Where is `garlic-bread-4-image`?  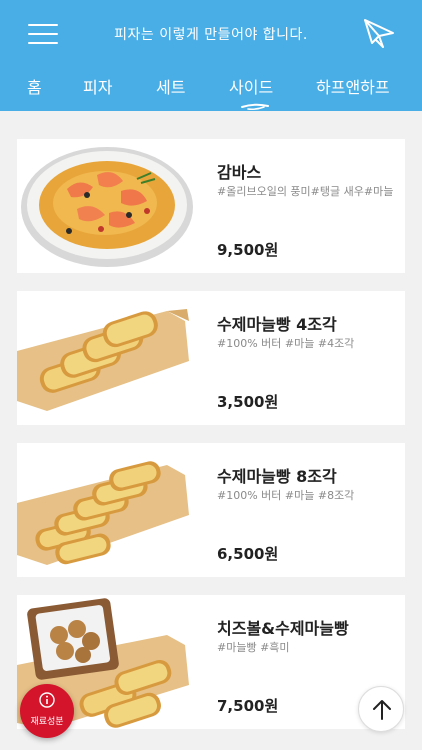
garlic-bread-4-image is located at coordinates (103, 360).